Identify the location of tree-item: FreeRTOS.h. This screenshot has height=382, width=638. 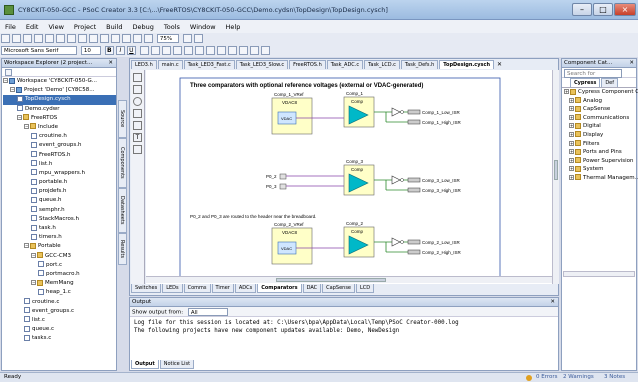
(59, 155).